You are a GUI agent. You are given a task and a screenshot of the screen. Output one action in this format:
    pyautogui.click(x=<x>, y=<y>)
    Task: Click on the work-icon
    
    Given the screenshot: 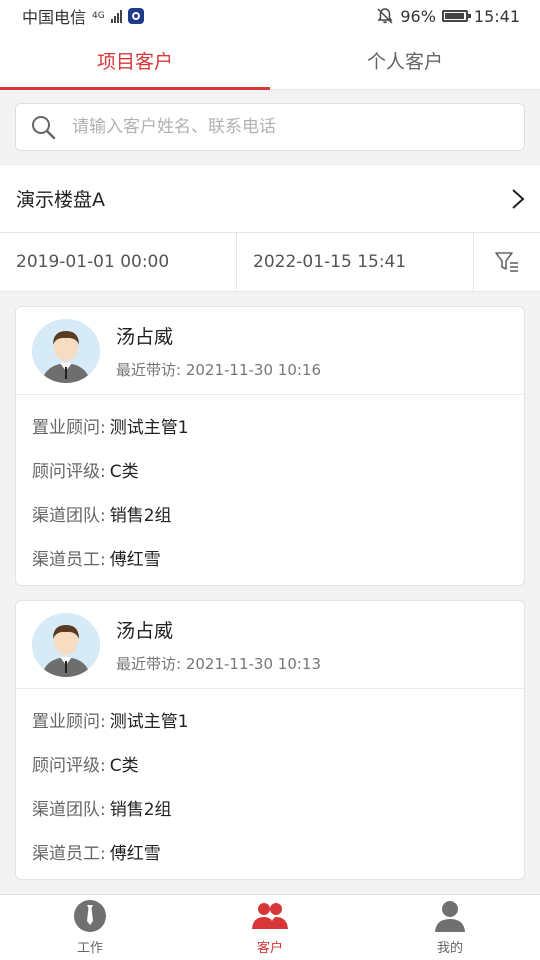 What is the action you would take?
    pyautogui.click(x=90, y=916)
    